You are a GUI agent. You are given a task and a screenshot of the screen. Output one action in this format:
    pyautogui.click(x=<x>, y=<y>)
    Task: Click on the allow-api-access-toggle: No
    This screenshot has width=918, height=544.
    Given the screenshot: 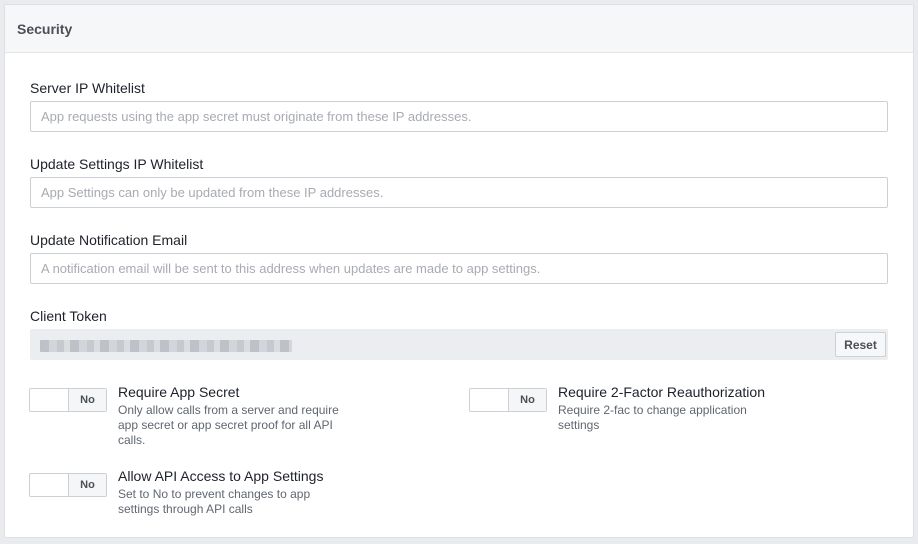 What is the action you would take?
    pyautogui.click(x=68, y=485)
    